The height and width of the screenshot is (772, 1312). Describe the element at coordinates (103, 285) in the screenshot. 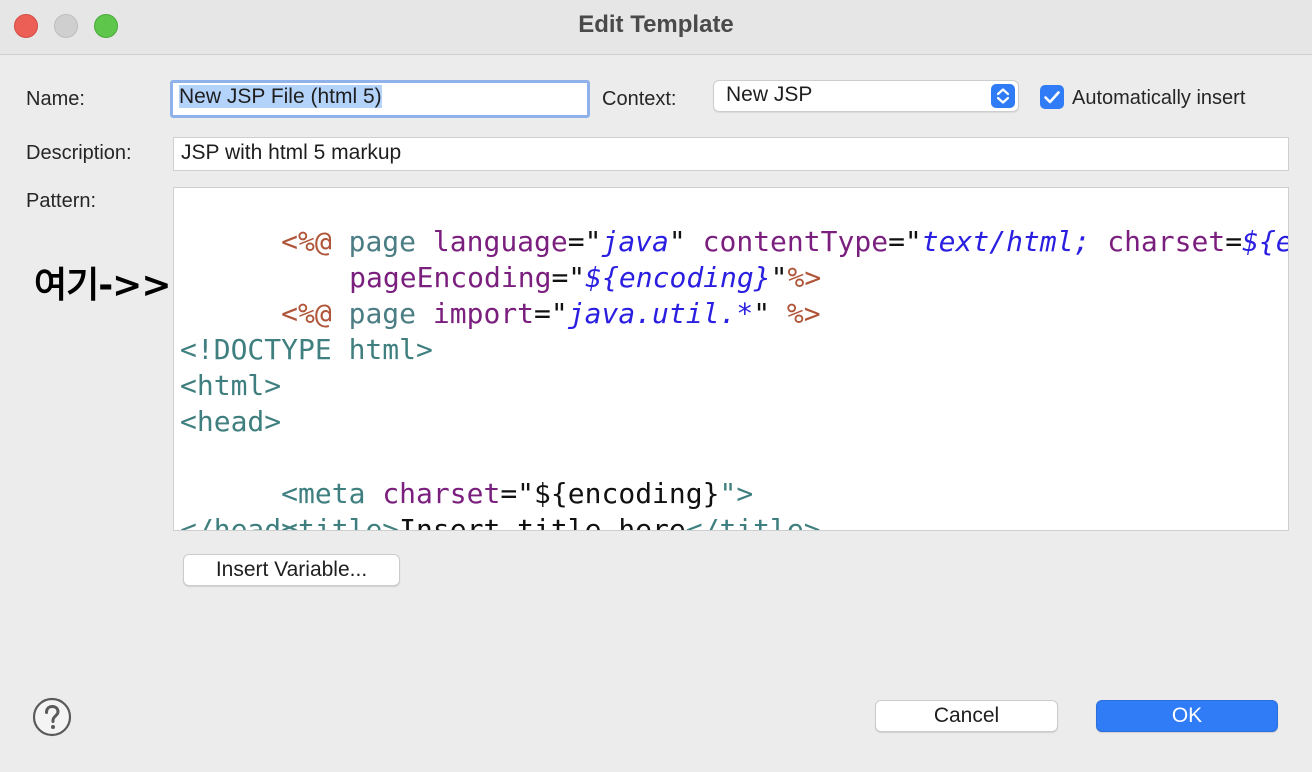

I see `annotation-arrow-text: 여기->>` at that location.